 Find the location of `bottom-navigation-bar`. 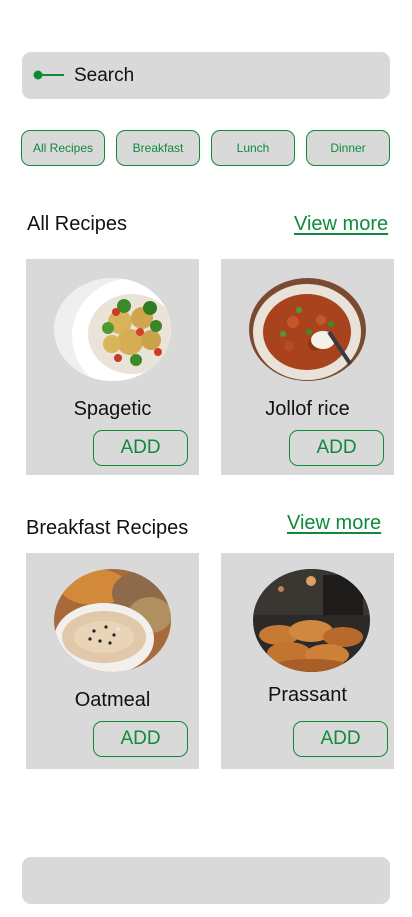

bottom-navigation-bar is located at coordinates (206, 880).